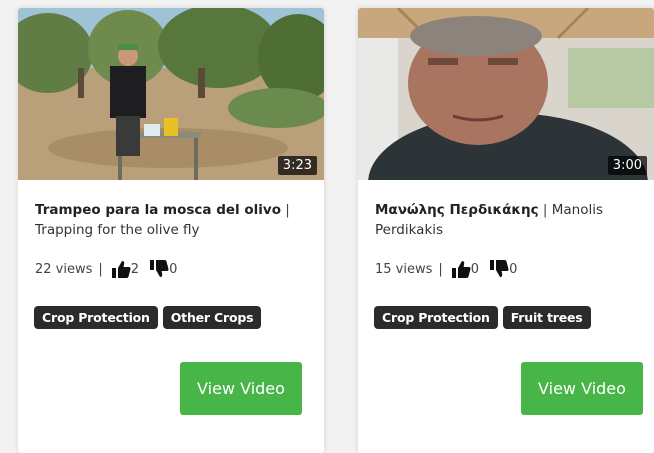 This screenshot has width=654, height=453. Describe the element at coordinates (457, 210) in the screenshot. I see `video-title-main: Μανώλης Περδικάκης` at that location.